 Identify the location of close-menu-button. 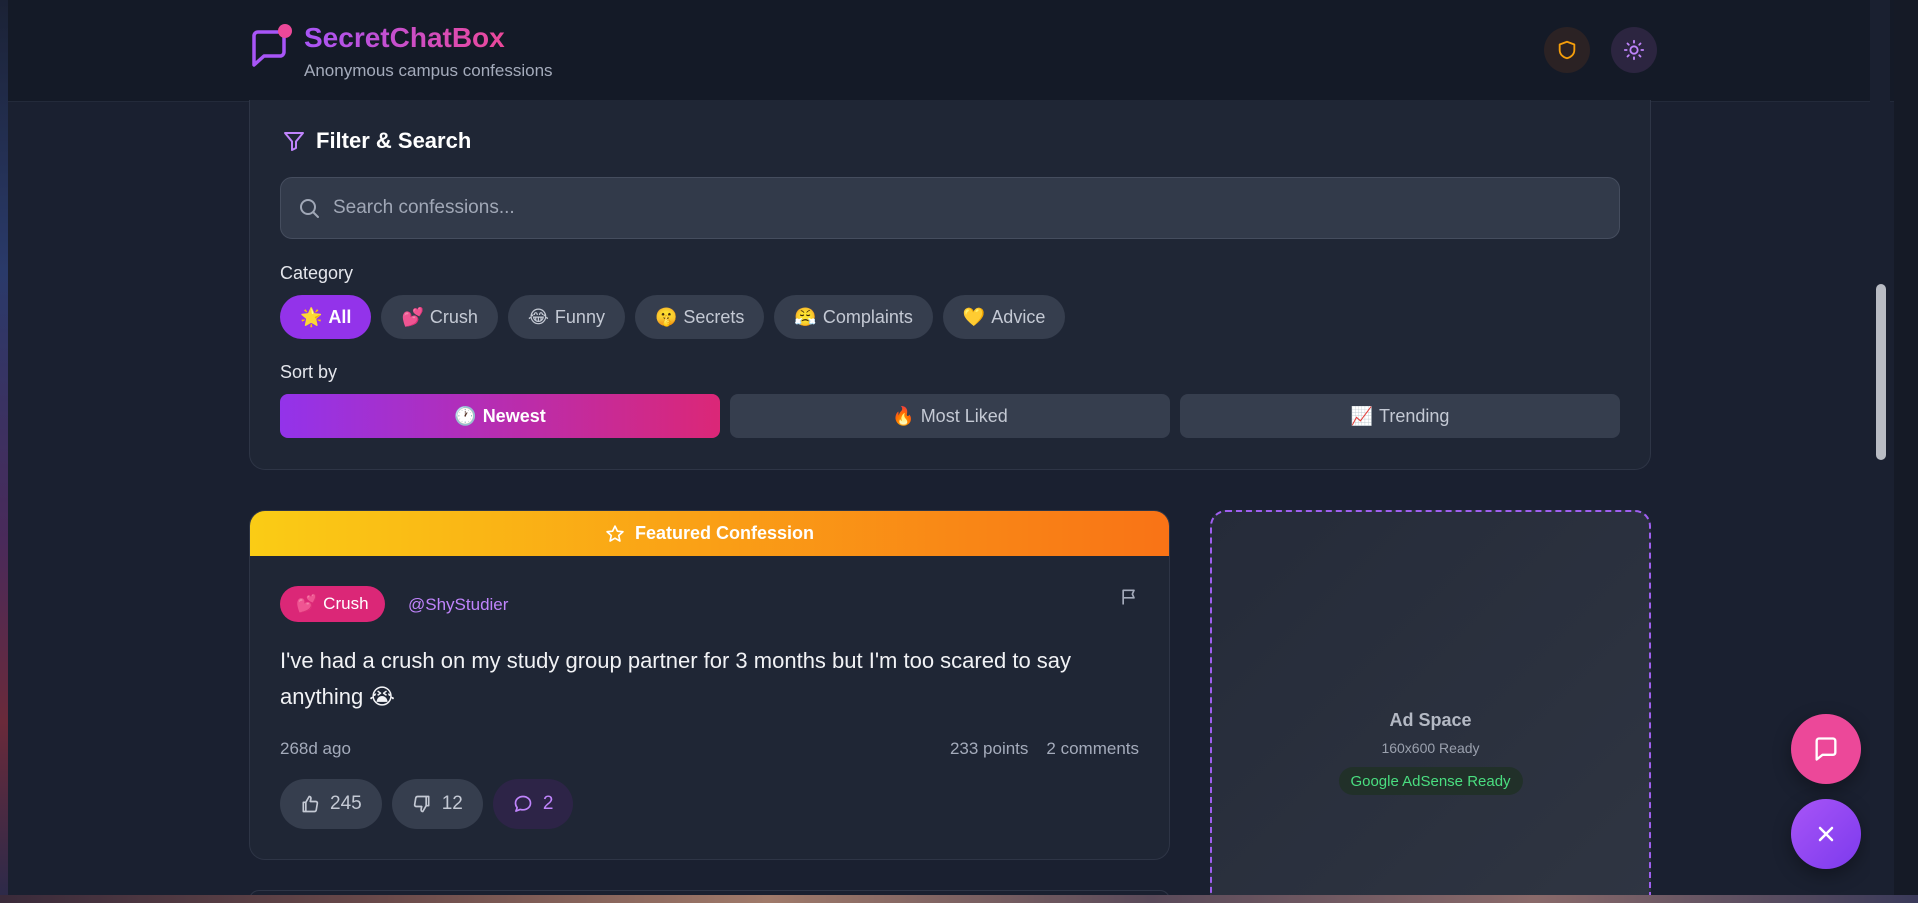
(1826, 834).